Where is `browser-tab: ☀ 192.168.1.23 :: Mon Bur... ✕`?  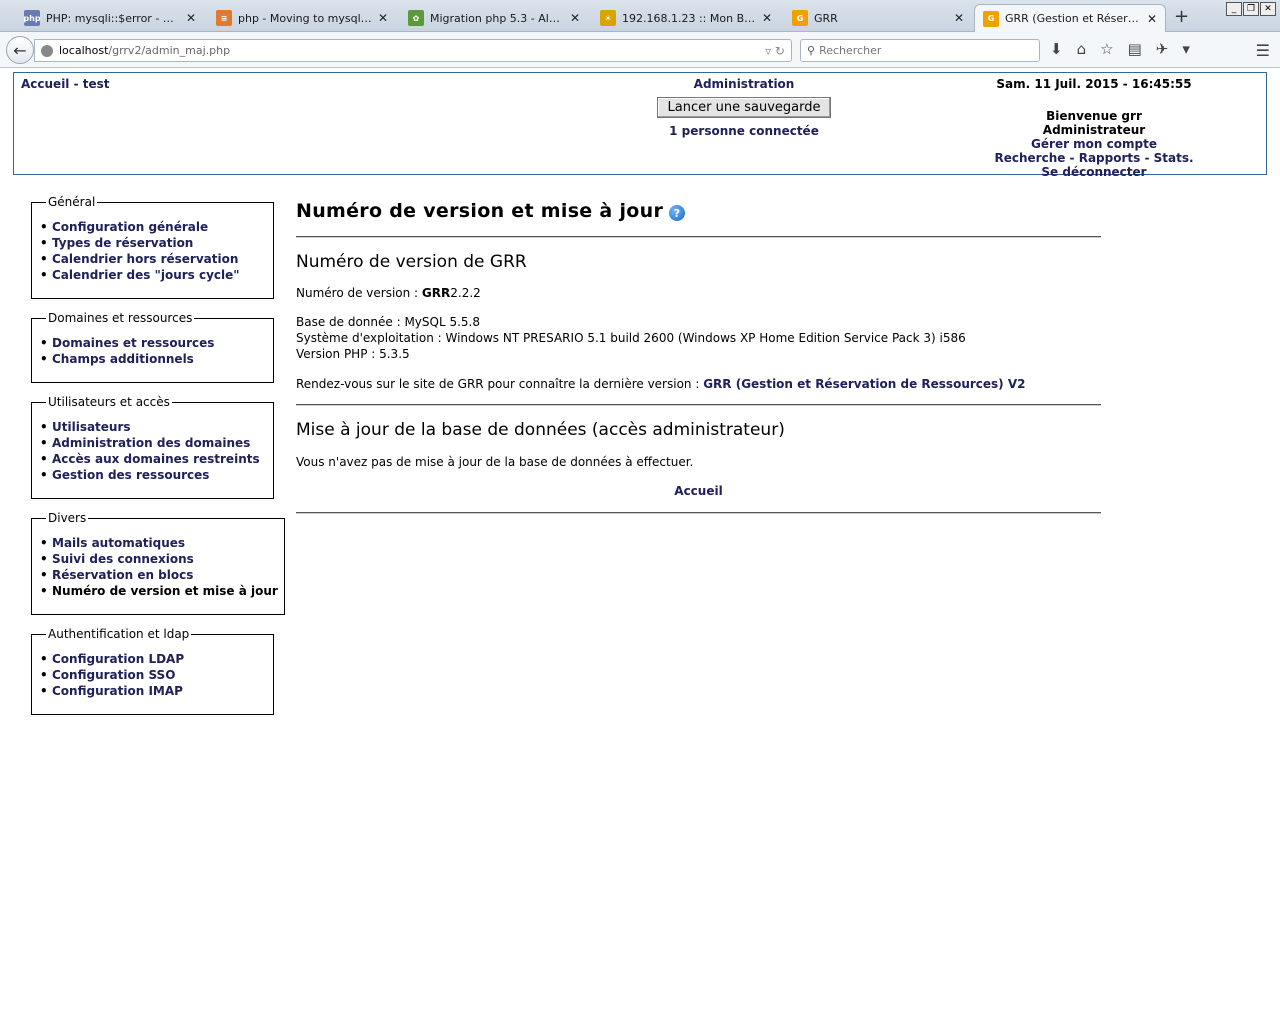
browser-tab: ☀ 192.168.1.23 :: Mon Bur... ✕ is located at coordinates (686, 18).